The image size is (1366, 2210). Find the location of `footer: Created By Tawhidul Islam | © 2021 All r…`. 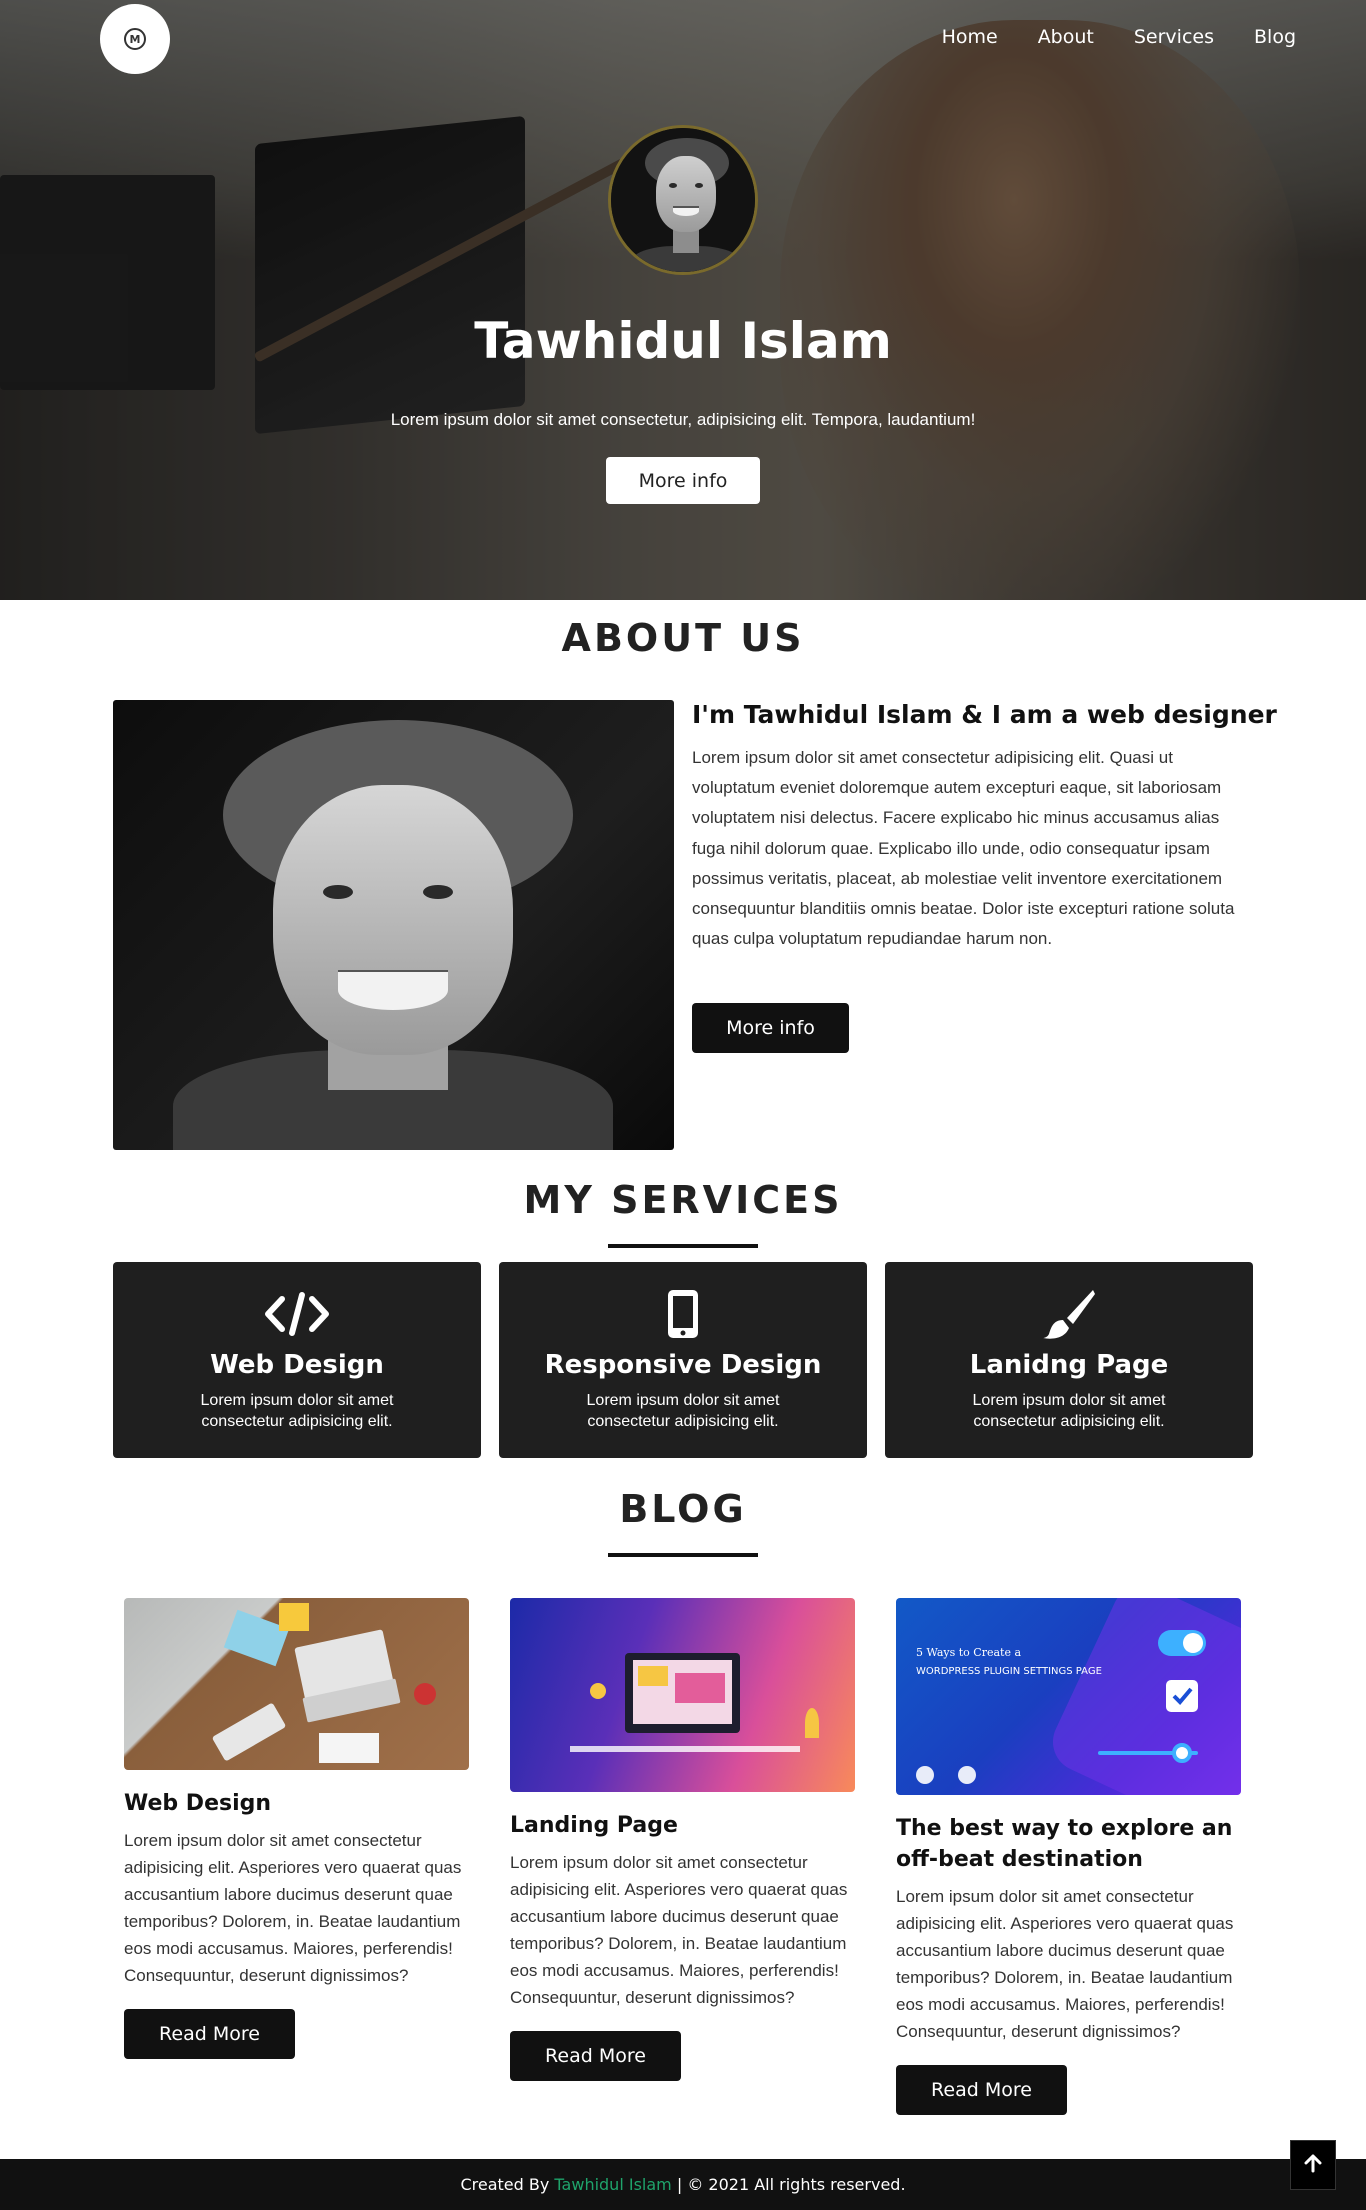

footer: Created By Tawhidul Islam | © 2021 All r… is located at coordinates (683, 2184).